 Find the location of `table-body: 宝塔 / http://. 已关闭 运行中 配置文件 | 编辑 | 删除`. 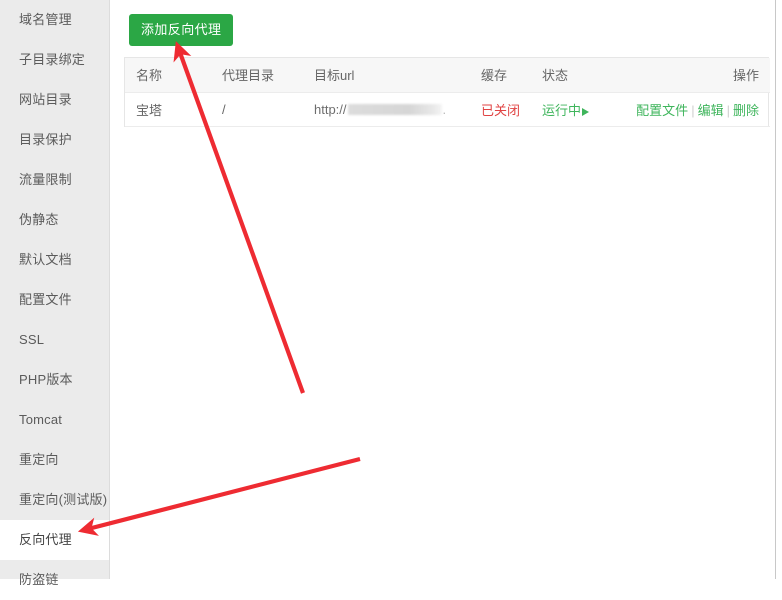

table-body: 宝塔 / http://. 已关闭 运行中 配置文件 | 编辑 | 删除 is located at coordinates (447, 109).